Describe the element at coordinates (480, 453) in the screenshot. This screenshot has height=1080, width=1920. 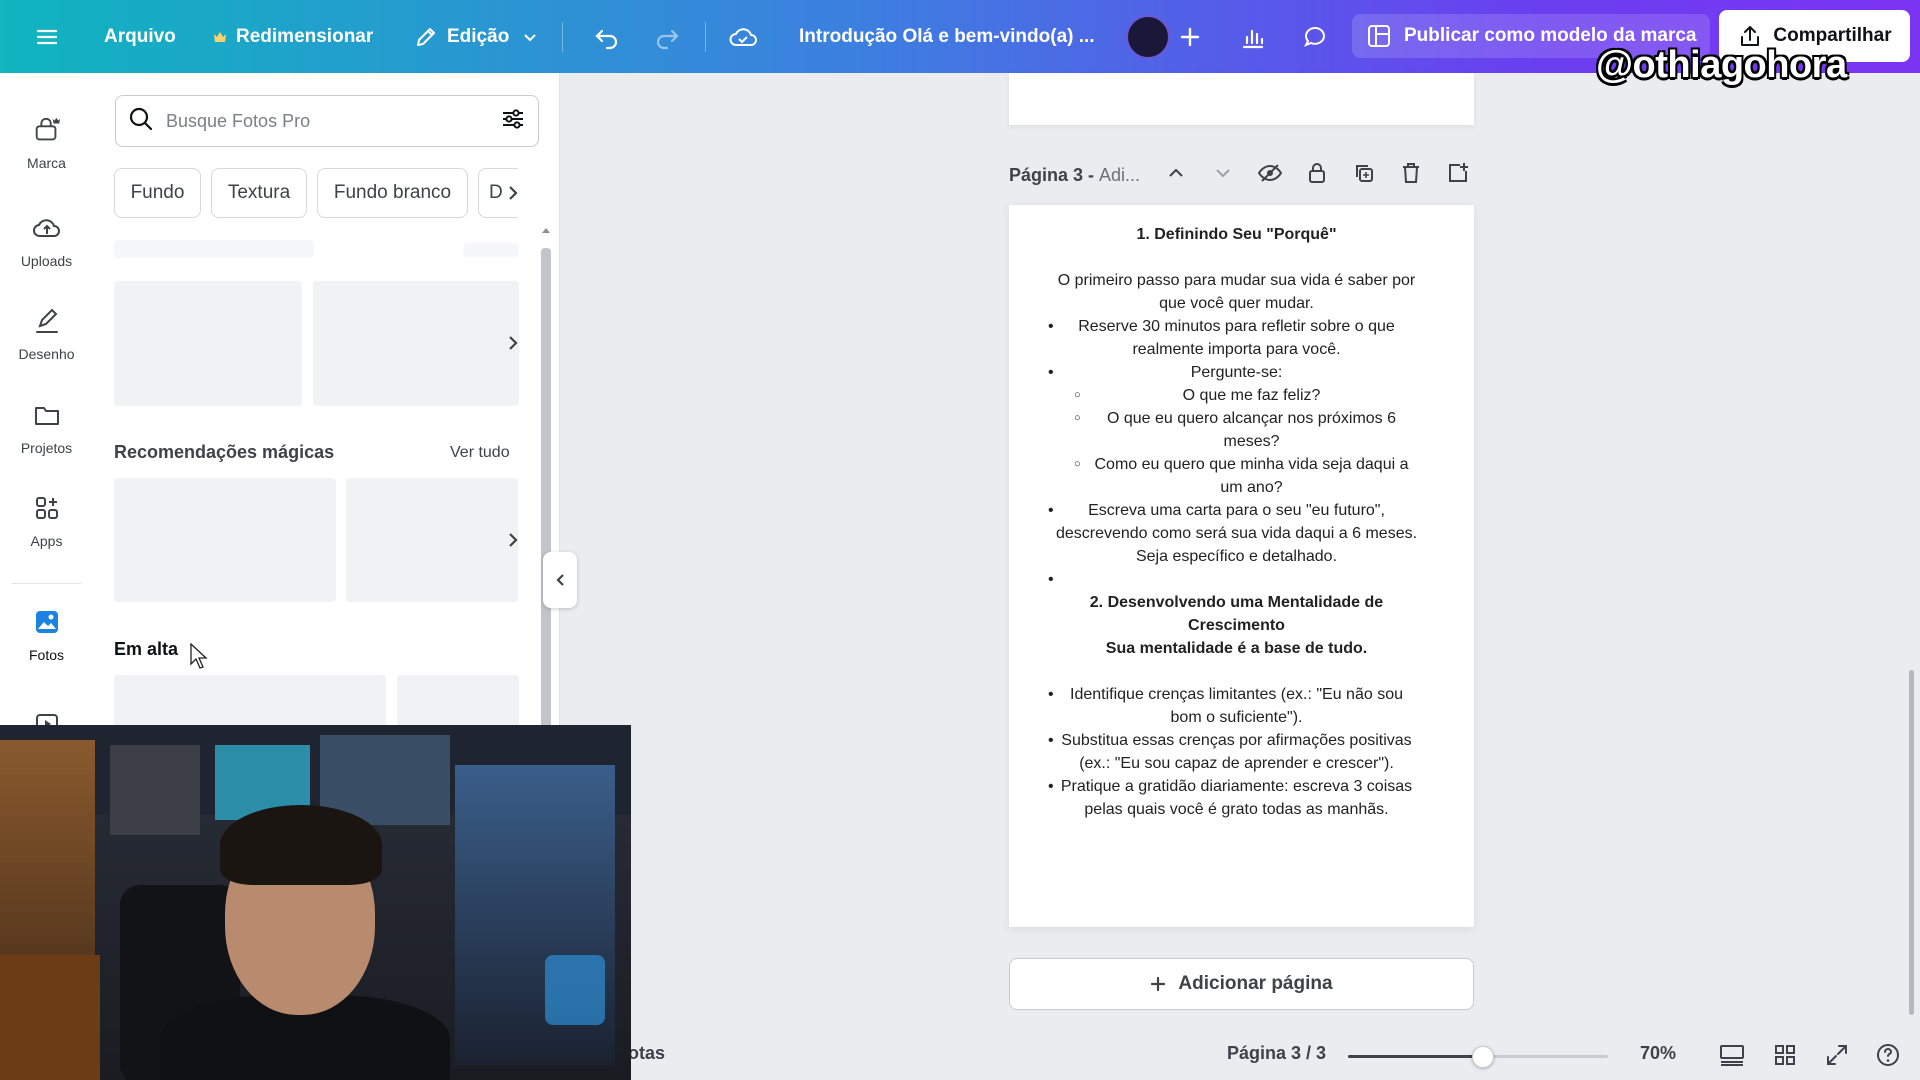
I see `see-all-link: Ver tudo` at that location.